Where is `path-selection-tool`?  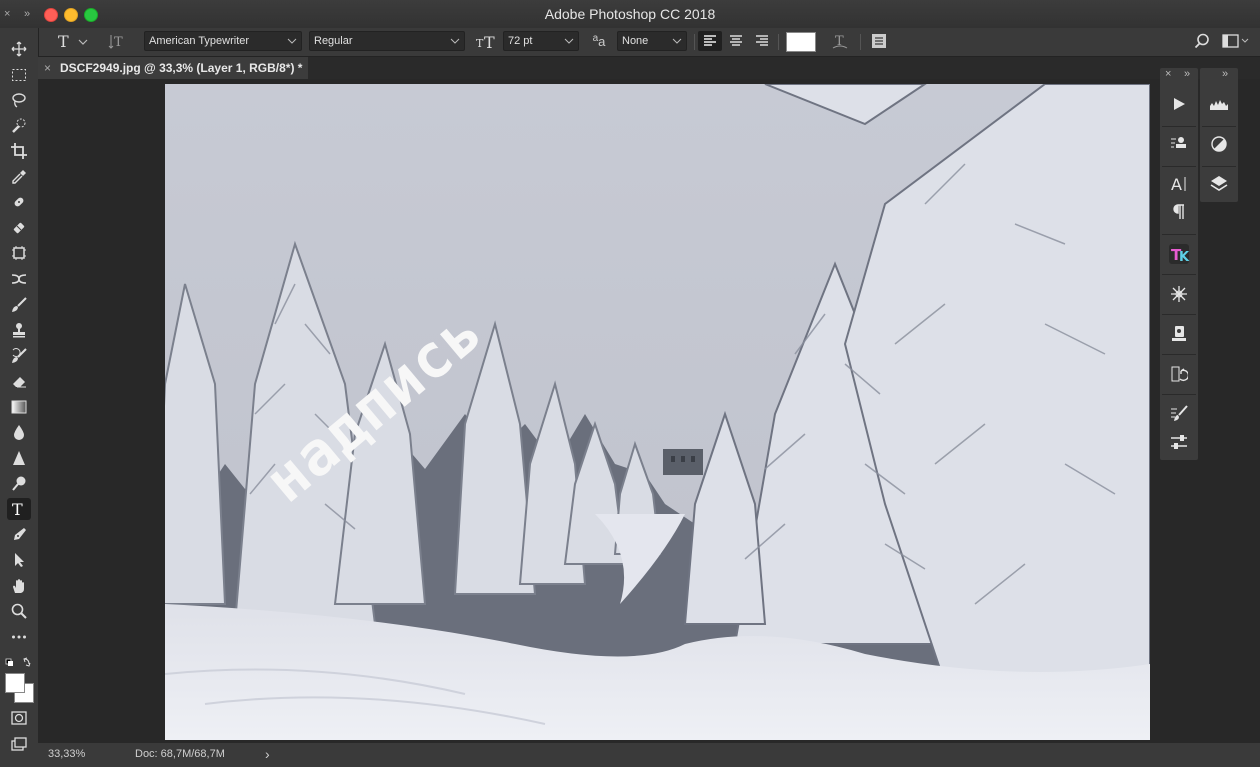 path-selection-tool is located at coordinates (19, 560).